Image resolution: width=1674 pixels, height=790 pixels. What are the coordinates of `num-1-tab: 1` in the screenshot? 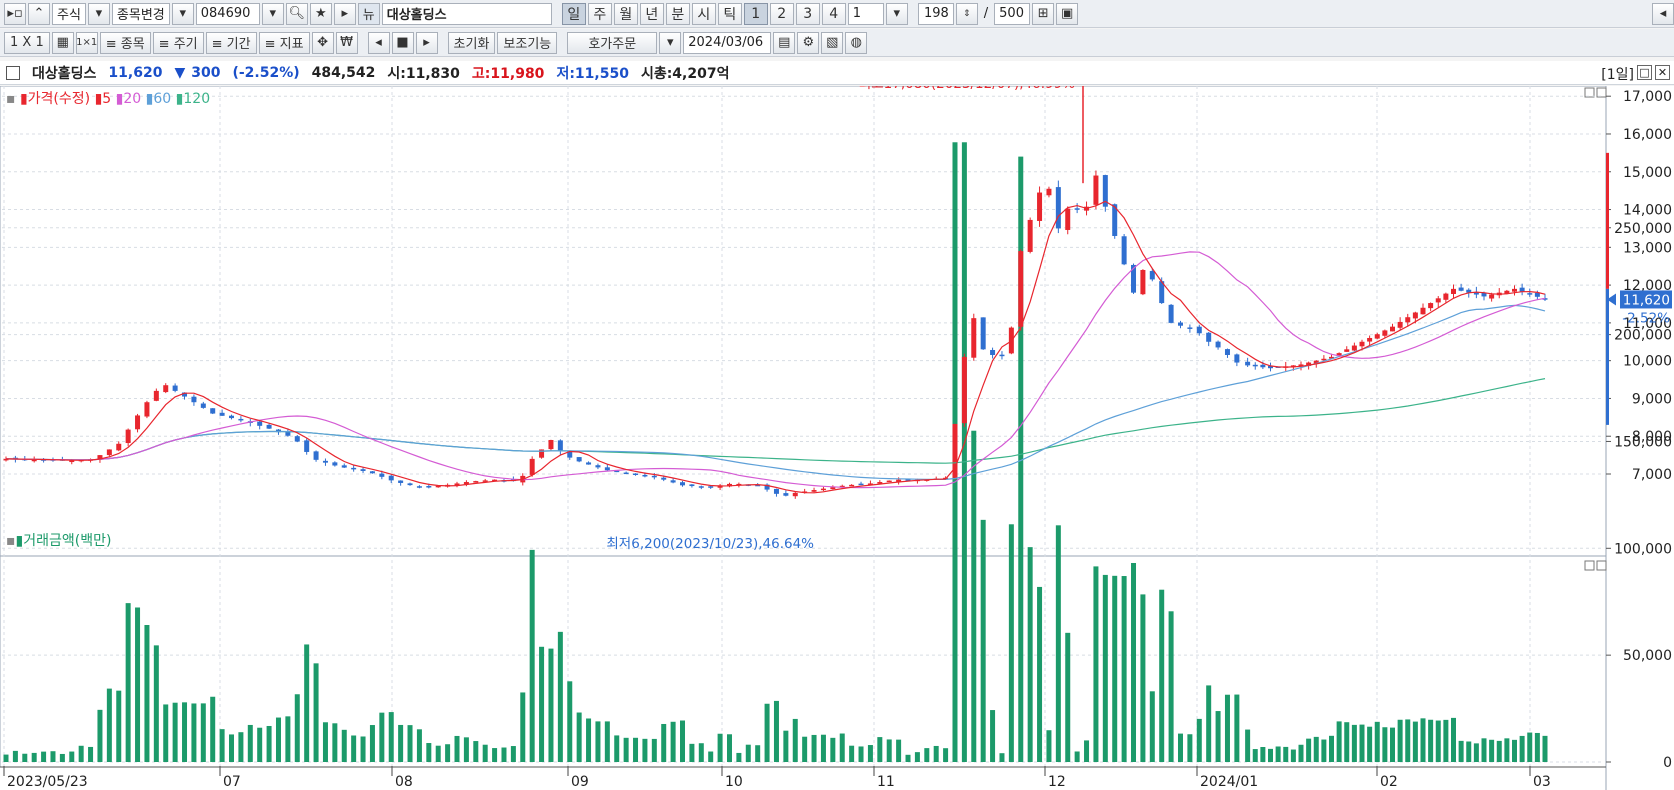 It's located at (755, 13).